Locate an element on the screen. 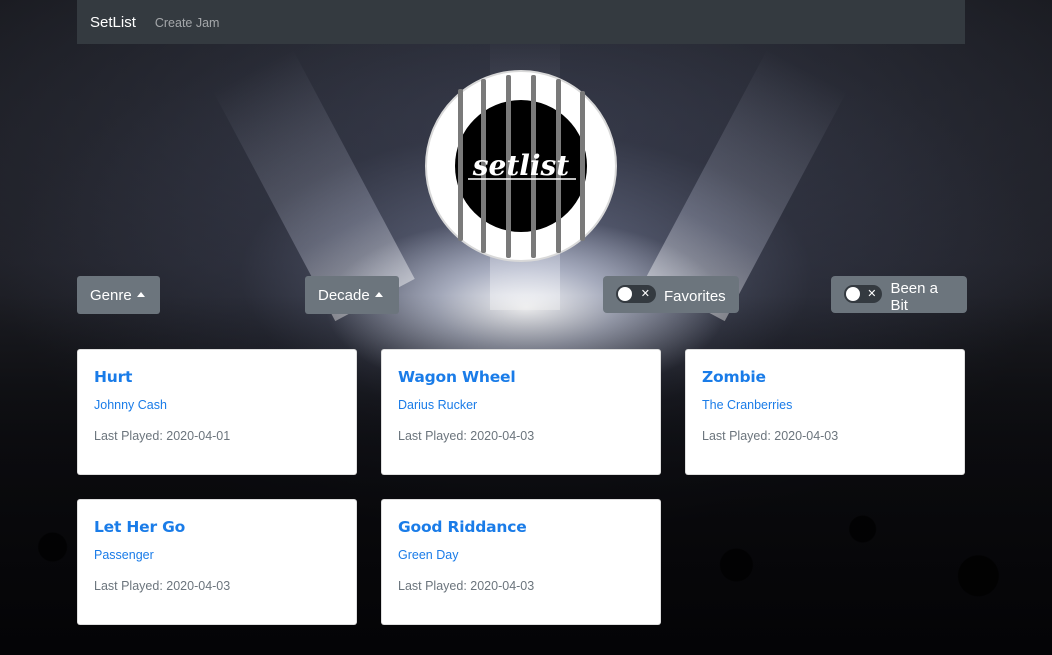 The height and width of the screenshot is (655, 1052). song-card: Hurt Johnny Cash Last Played: 2020-04-01 is located at coordinates (217, 412).